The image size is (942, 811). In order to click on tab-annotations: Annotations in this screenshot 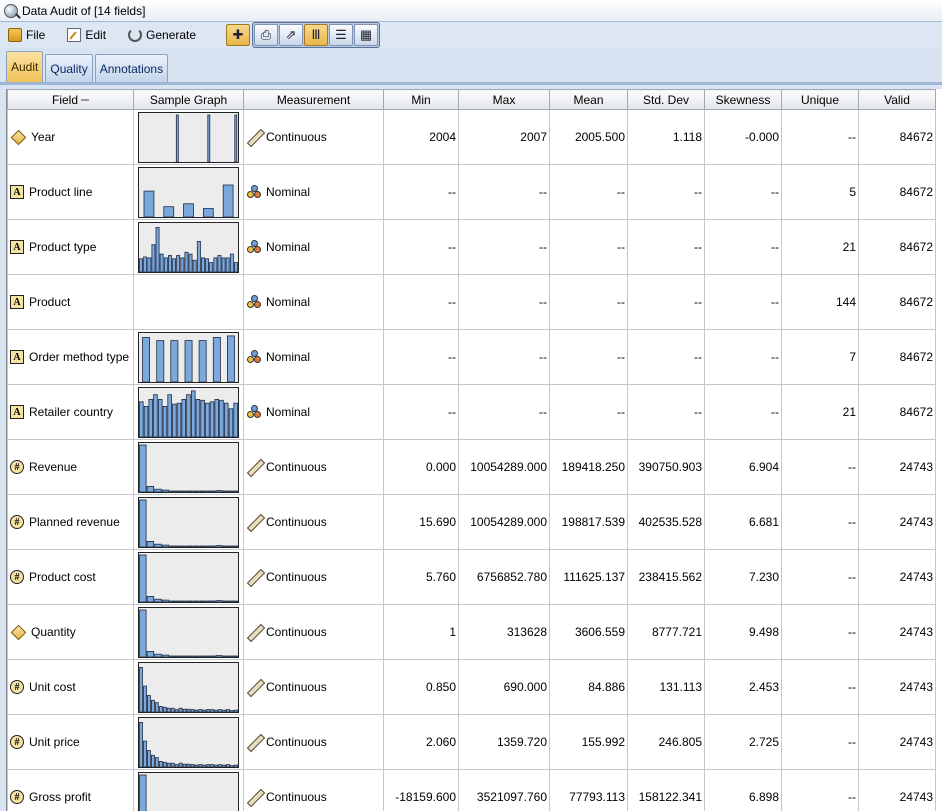, I will do `click(131, 68)`.